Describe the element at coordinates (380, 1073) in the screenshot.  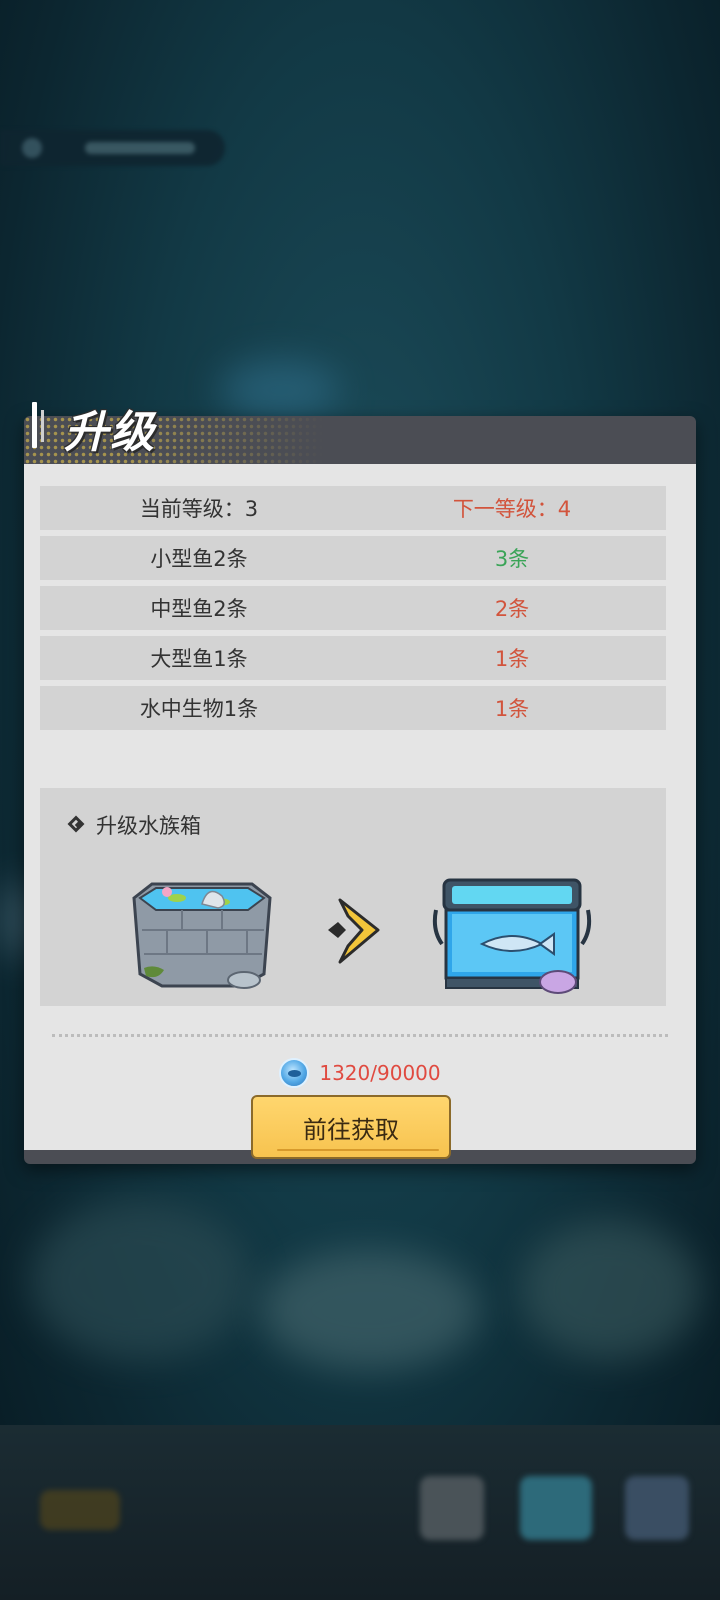
I see `cost-amount: 1320/90000` at that location.